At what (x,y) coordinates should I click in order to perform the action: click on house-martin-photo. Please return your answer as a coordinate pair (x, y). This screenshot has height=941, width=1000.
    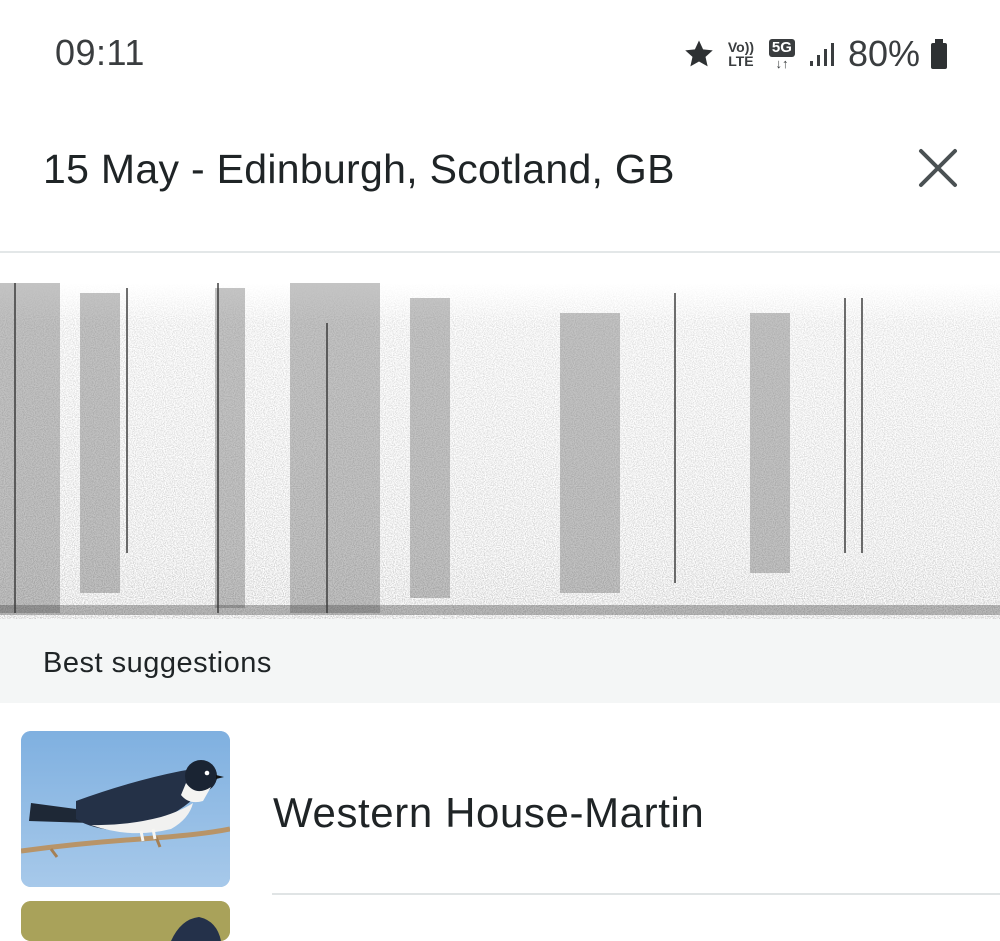
    Looking at the image, I should click on (125, 809).